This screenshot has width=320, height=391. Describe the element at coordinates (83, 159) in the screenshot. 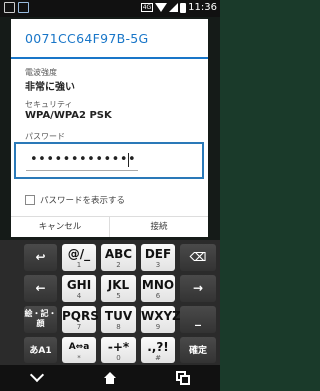

I see `password-value: •••••••••••••` at that location.